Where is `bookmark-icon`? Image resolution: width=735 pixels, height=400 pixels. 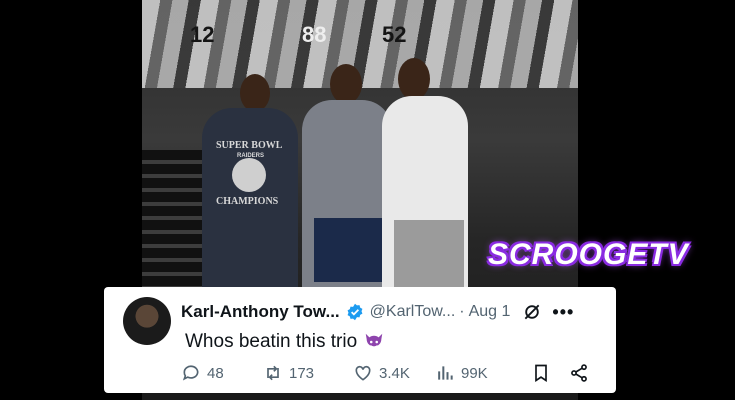 bookmark-icon is located at coordinates (541, 373).